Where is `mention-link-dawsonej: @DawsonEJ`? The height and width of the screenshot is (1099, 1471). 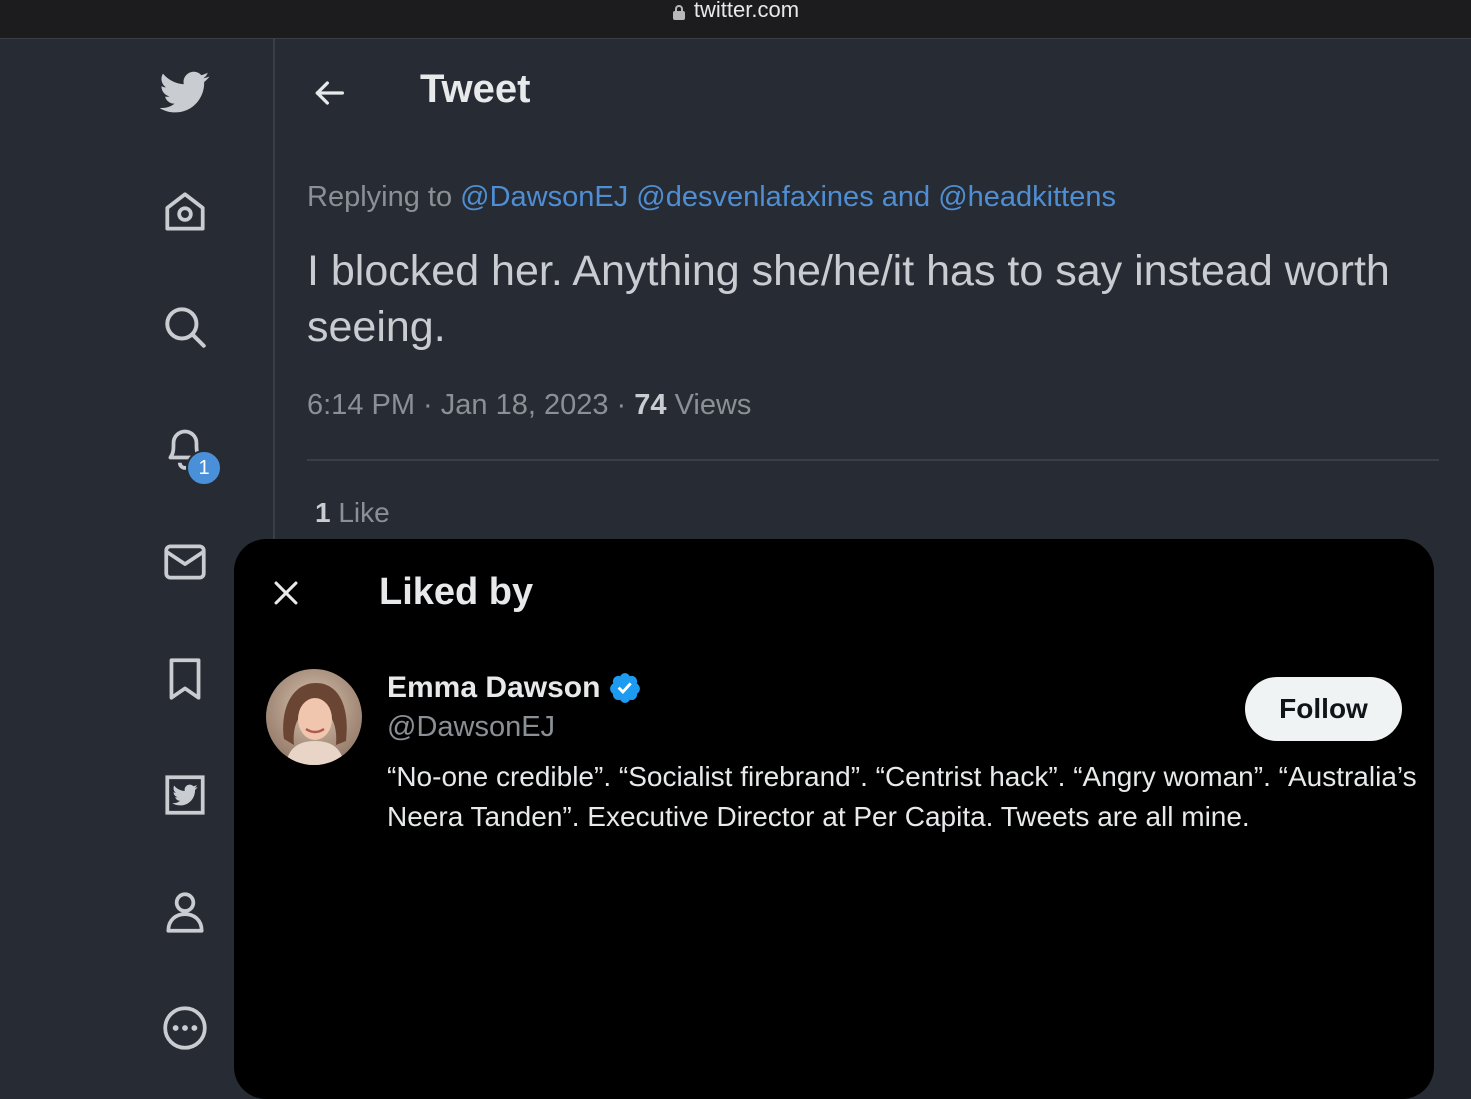
mention-link-dawsonej: @DawsonEJ is located at coordinates (544, 197).